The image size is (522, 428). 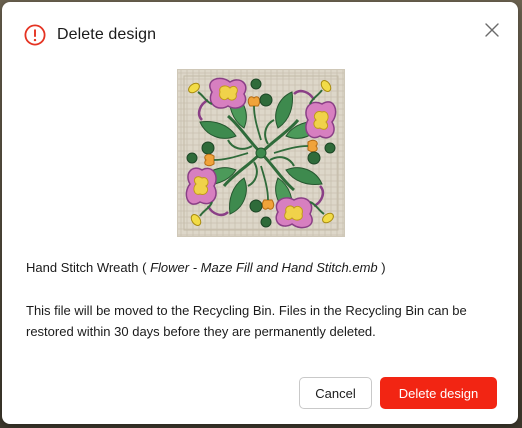 I want to click on design-name: Hand Stitch Wreath, so click(x=82, y=267).